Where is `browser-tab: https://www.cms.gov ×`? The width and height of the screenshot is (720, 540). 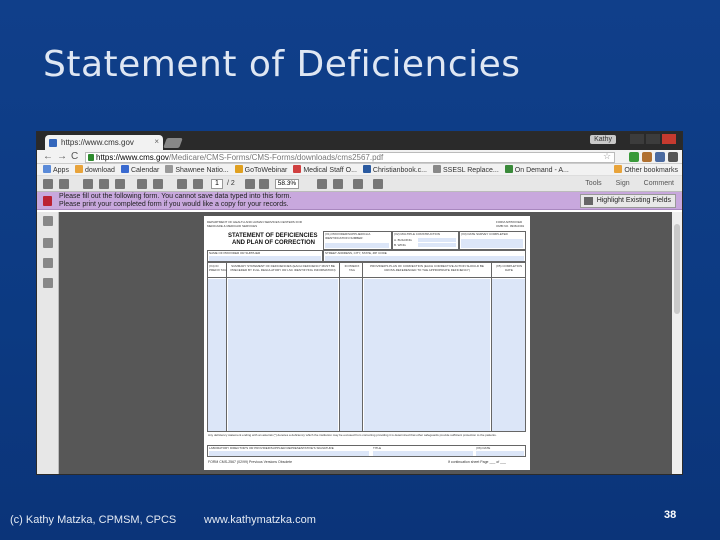 browser-tab: https://www.cms.gov × is located at coordinates (104, 142).